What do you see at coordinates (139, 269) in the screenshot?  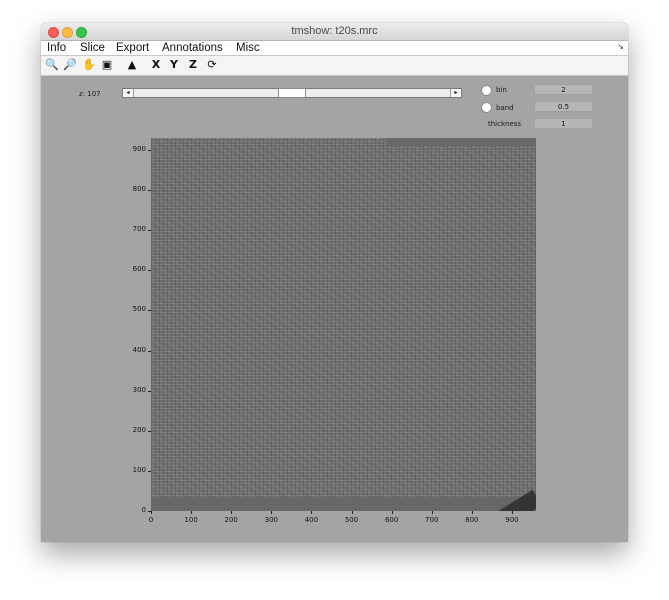 I see `y-tick-label: 600` at bounding box center [139, 269].